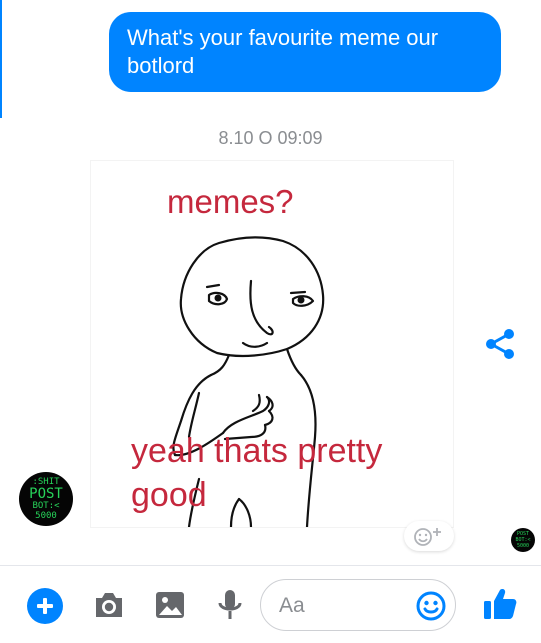 This screenshot has width=541, height=643. I want to click on bot-avatar: :SHIT POST BOT:< 5000, so click(46, 499).